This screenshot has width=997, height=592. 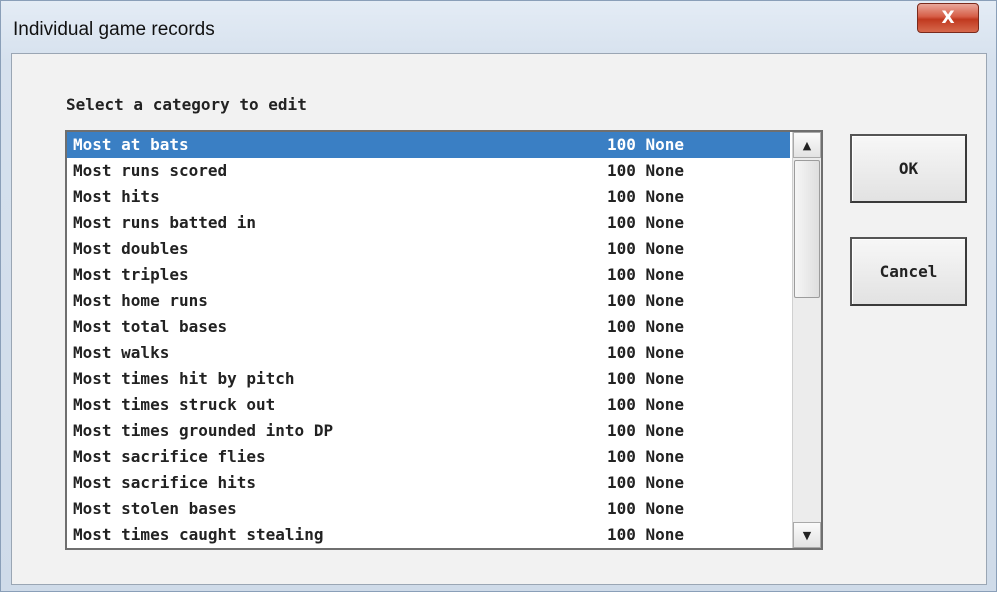 What do you see at coordinates (169, 456) in the screenshot?
I see `list-item-name: Most sacrifice flies` at bounding box center [169, 456].